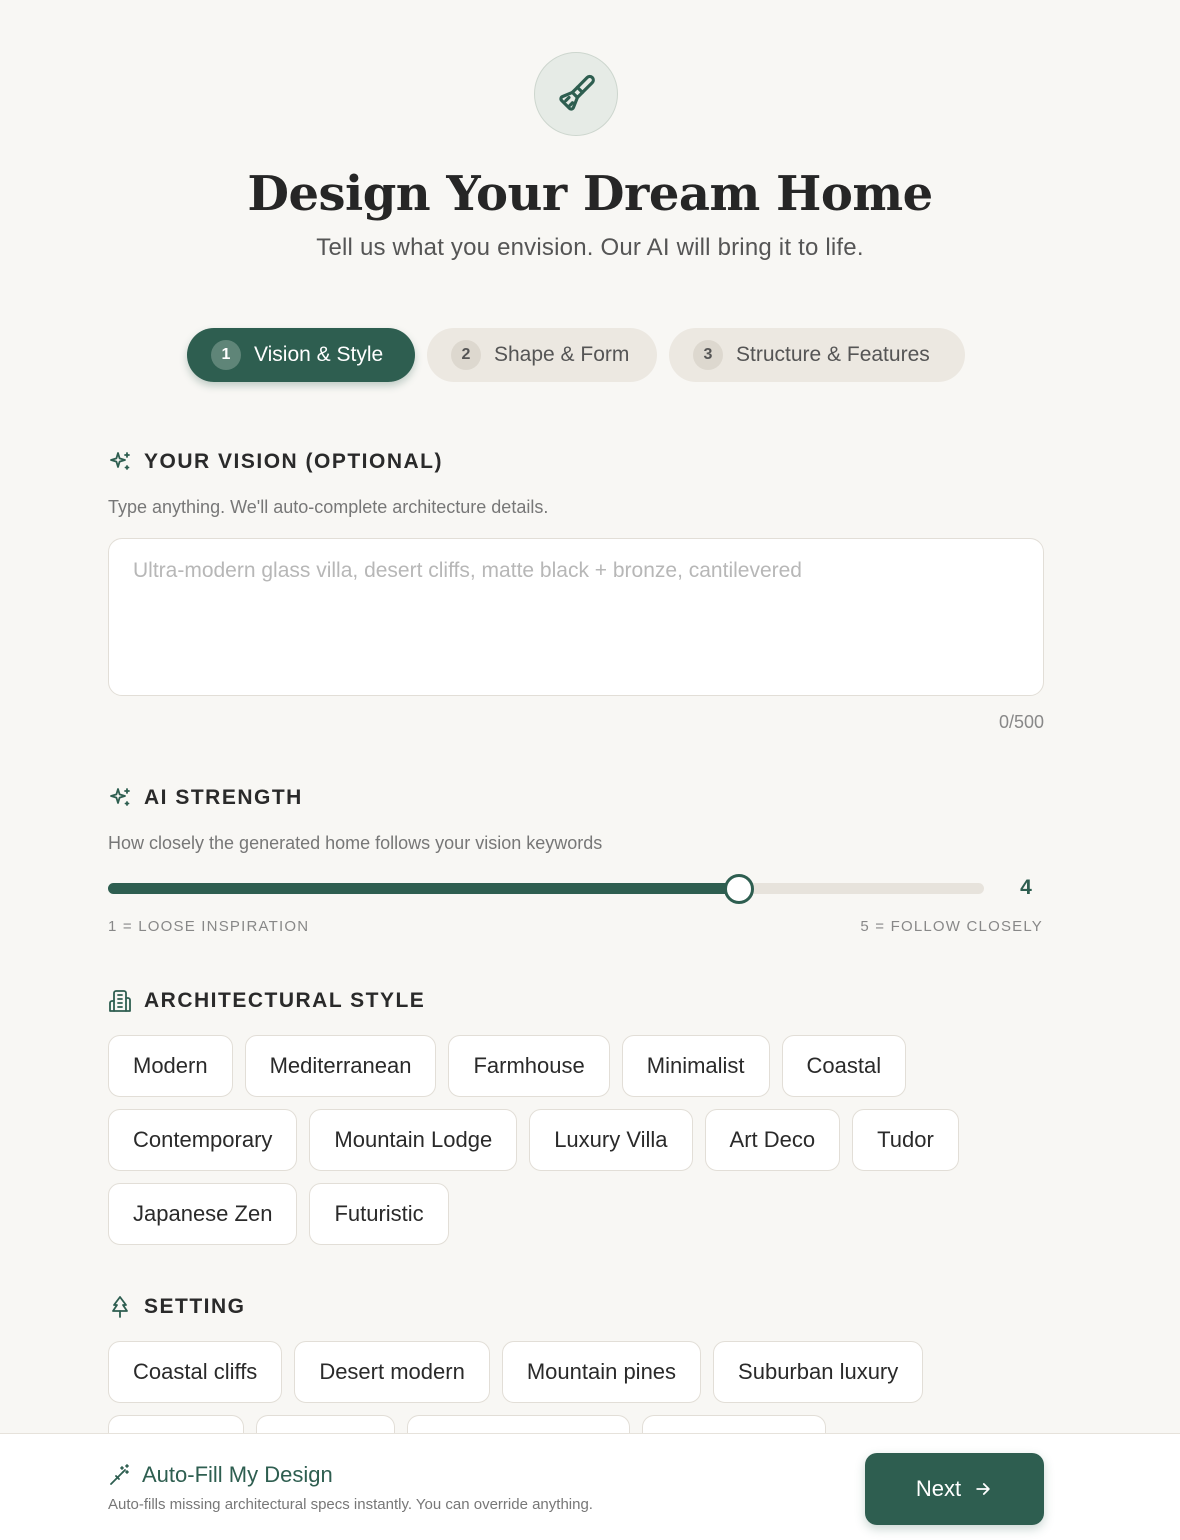 The width and height of the screenshot is (1180, 1540). Describe the element at coordinates (209, 926) in the screenshot. I see `slider-min-label: 1 = LOOSE INSPIRATION` at that location.